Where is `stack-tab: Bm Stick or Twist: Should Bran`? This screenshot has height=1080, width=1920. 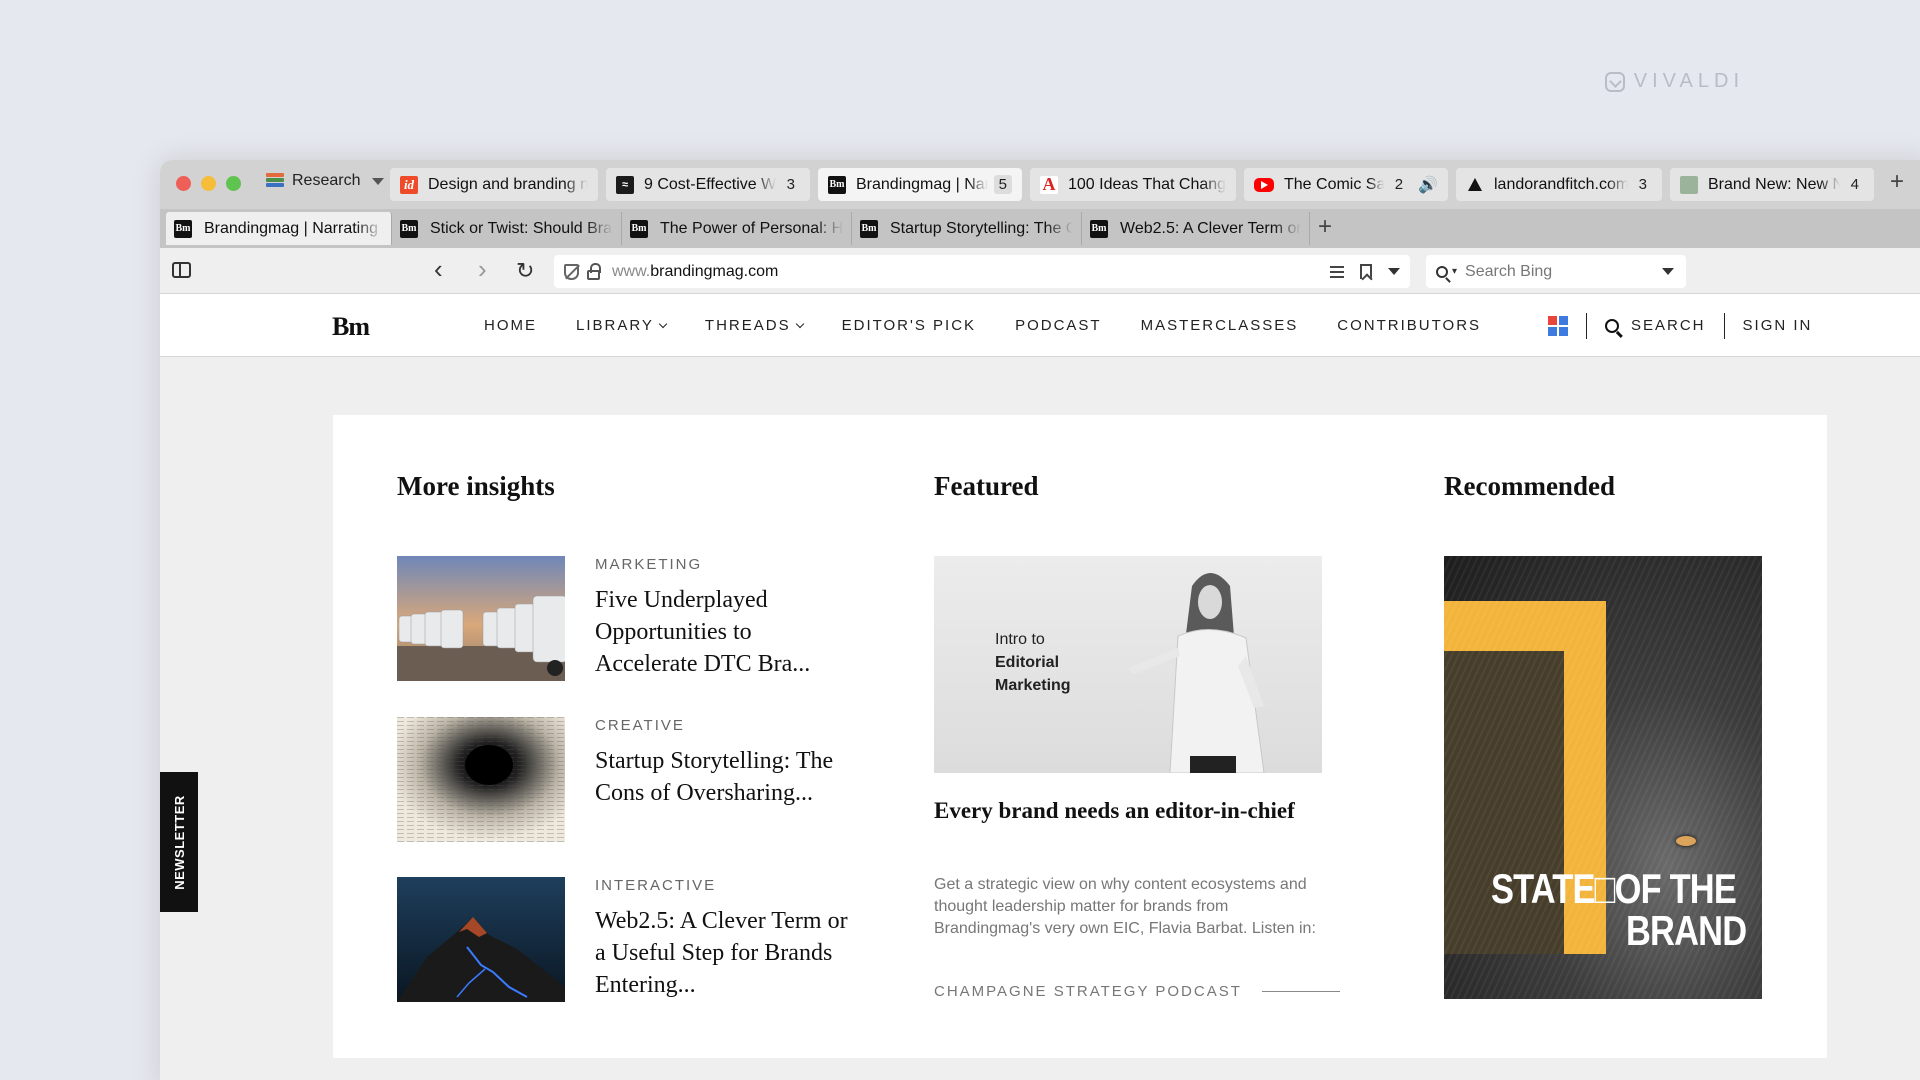 stack-tab: Bm Stick or Twist: Should Bran is located at coordinates (507, 228).